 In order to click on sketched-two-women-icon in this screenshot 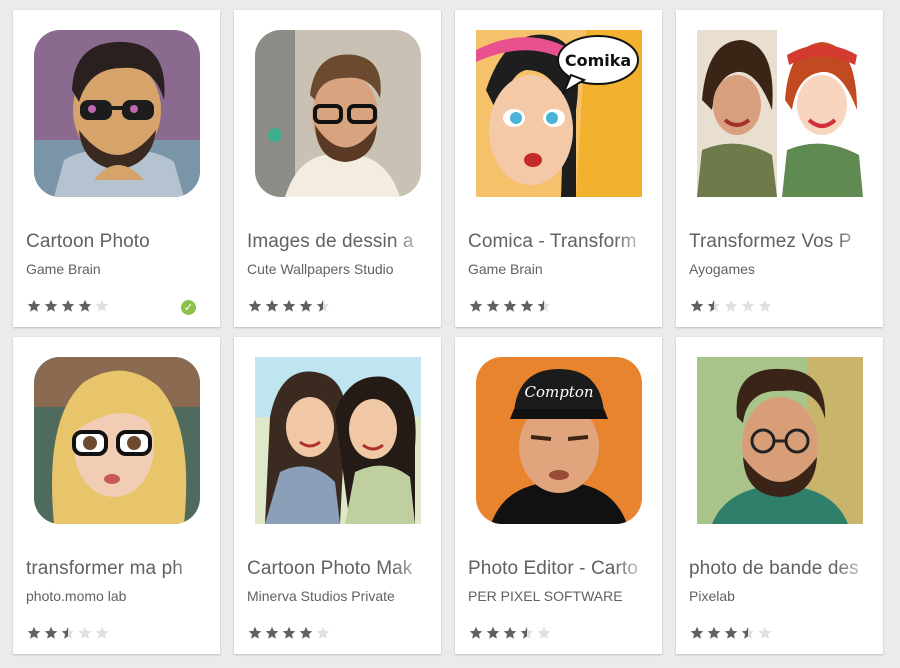, I will do `click(338, 440)`.